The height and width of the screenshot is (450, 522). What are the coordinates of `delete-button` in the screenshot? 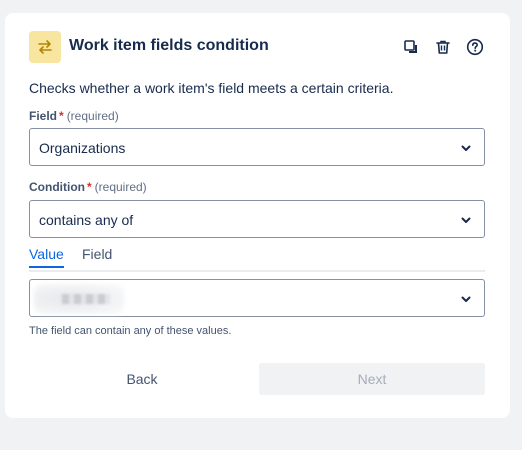 It's located at (443, 47).